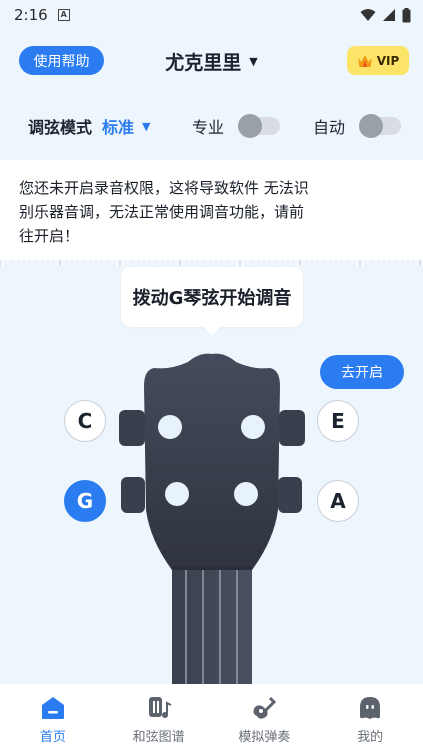 The height and width of the screenshot is (753, 423). Describe the element at coordinates (85, 421) in the screenshot. I see `string-button-c: C` at that location.